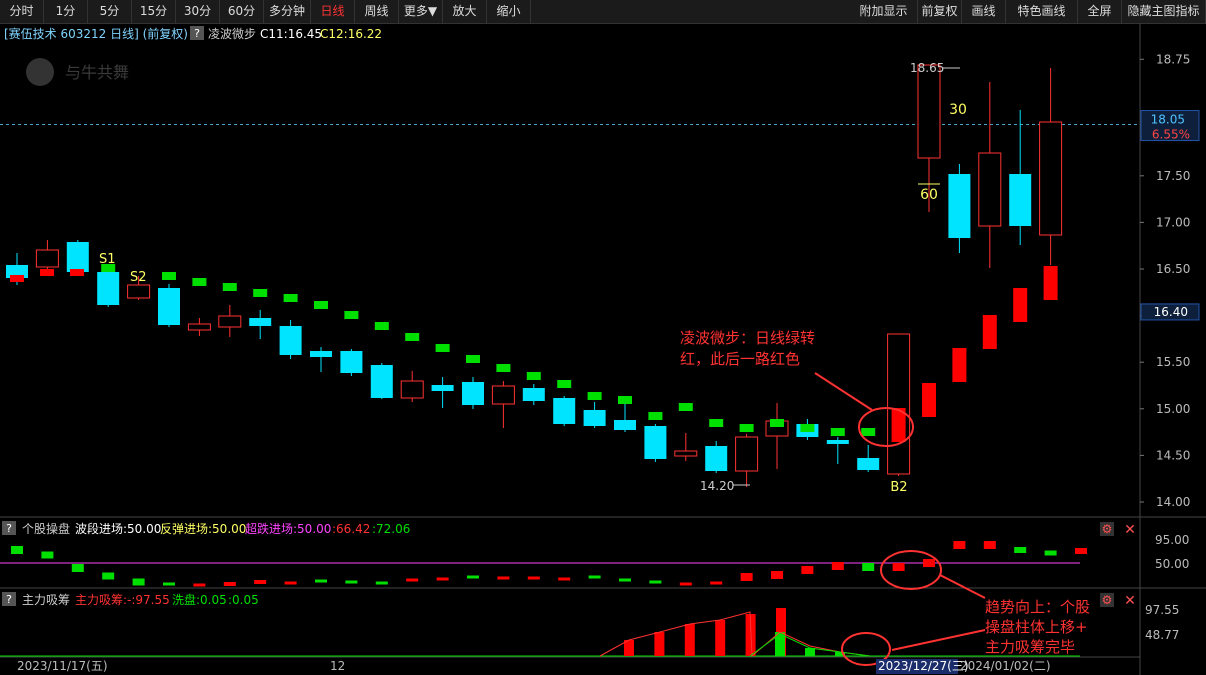 The height and width of the screenshot is (675, 1206). Describe the element at coordinates (923, 666) in the screenshot. I see `date-label-2: 2023/12/27(三)` at that location.